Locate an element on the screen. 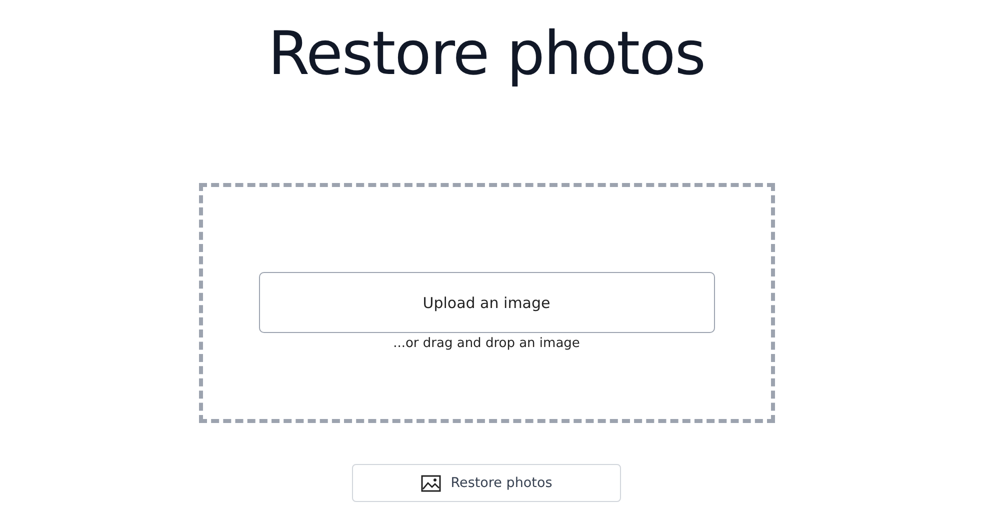  image-icon is located at coordinates (430, 483).